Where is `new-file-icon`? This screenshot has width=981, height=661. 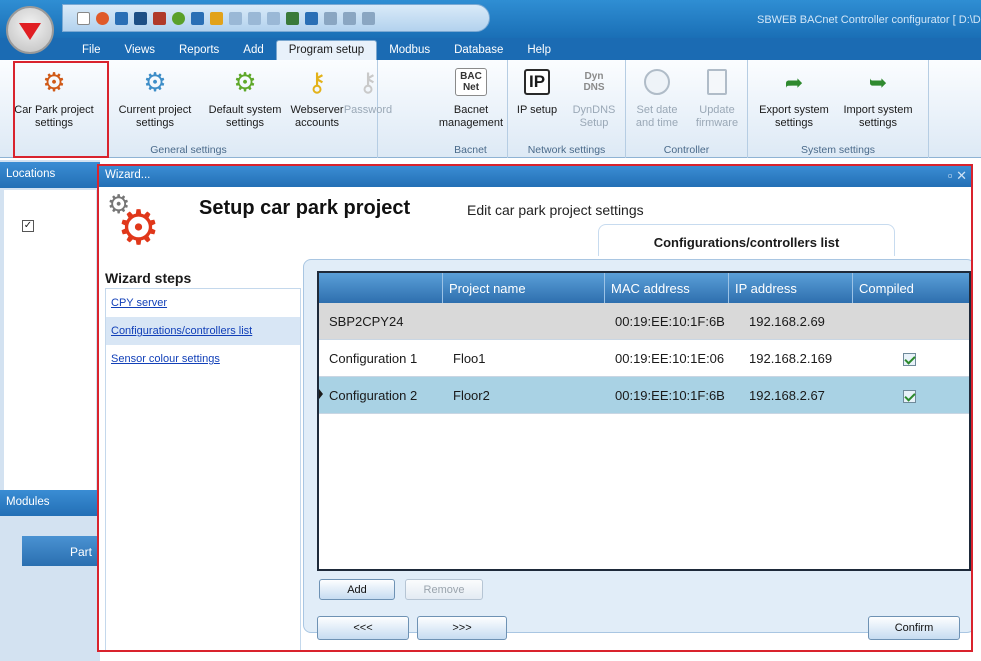 new-file-icon is located at coordinates (83, 18).